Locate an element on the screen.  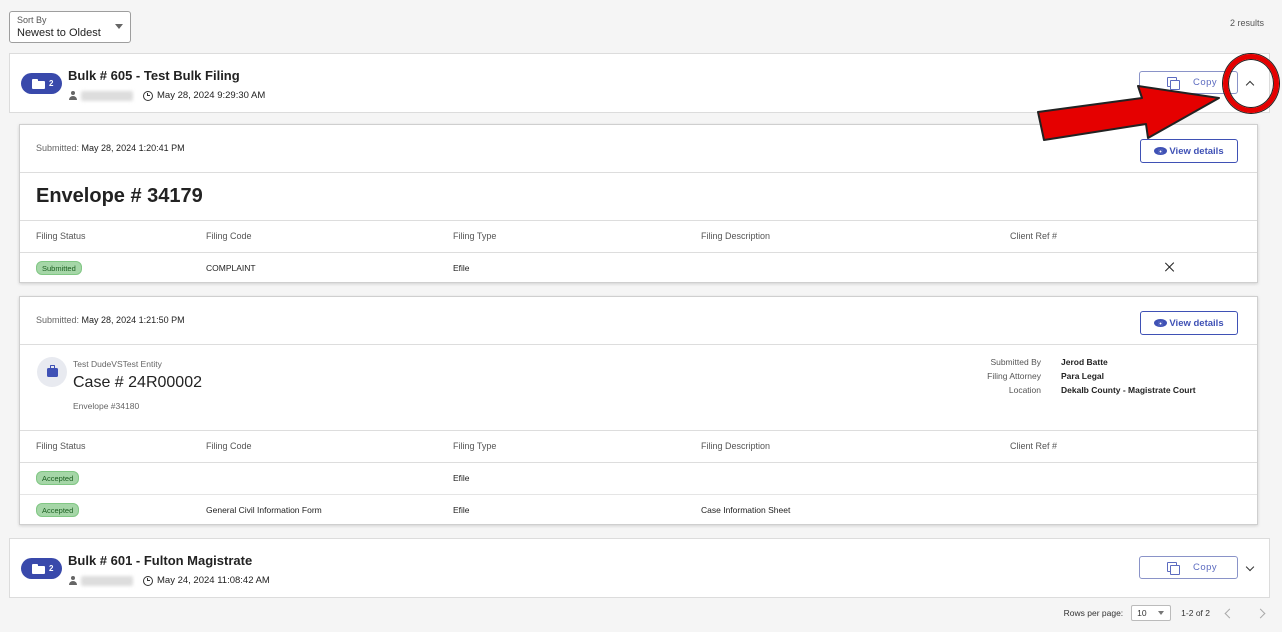
table-row: Accepted Efile is located at coordinates (638, 478).